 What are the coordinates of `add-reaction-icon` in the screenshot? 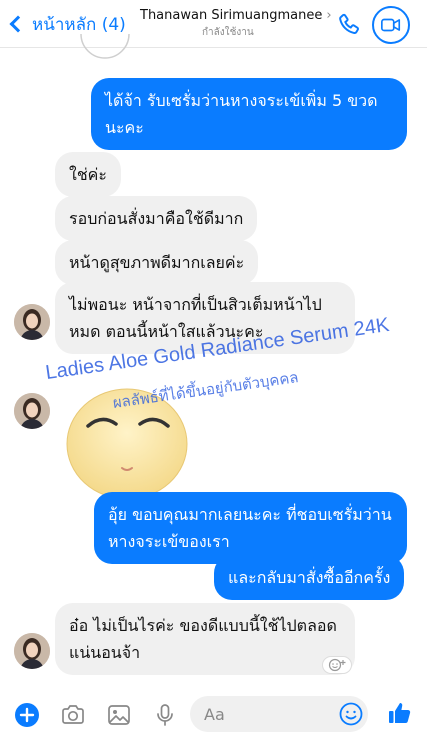 It's located at (337, 665).